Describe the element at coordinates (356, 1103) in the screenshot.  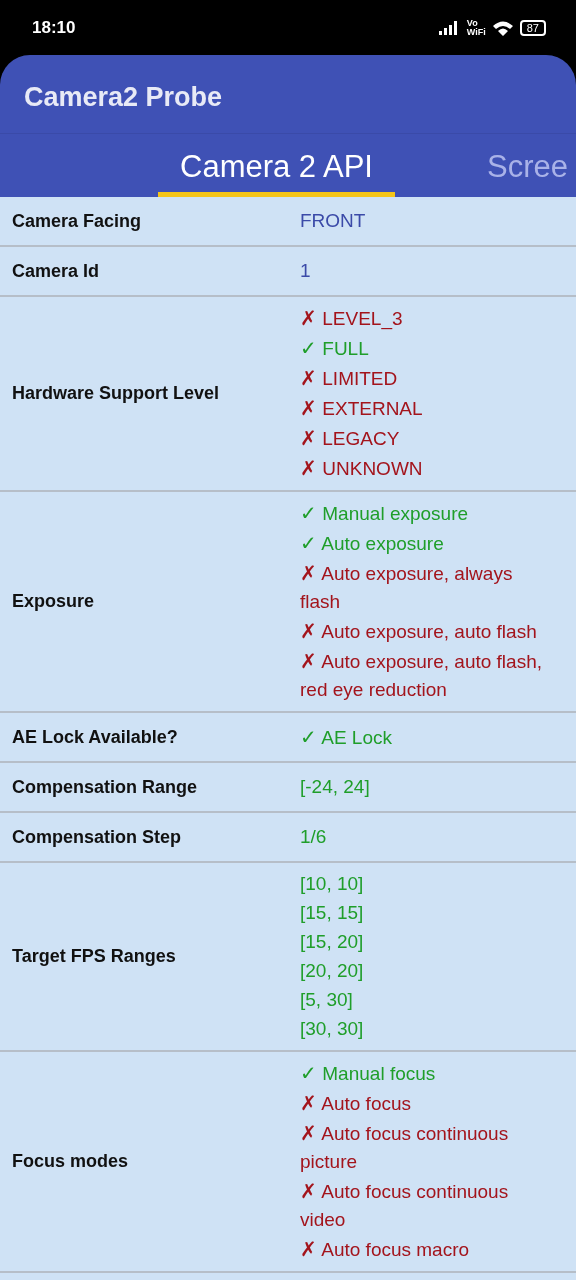
I see `property-value: ✗ Auto focus` at that location.